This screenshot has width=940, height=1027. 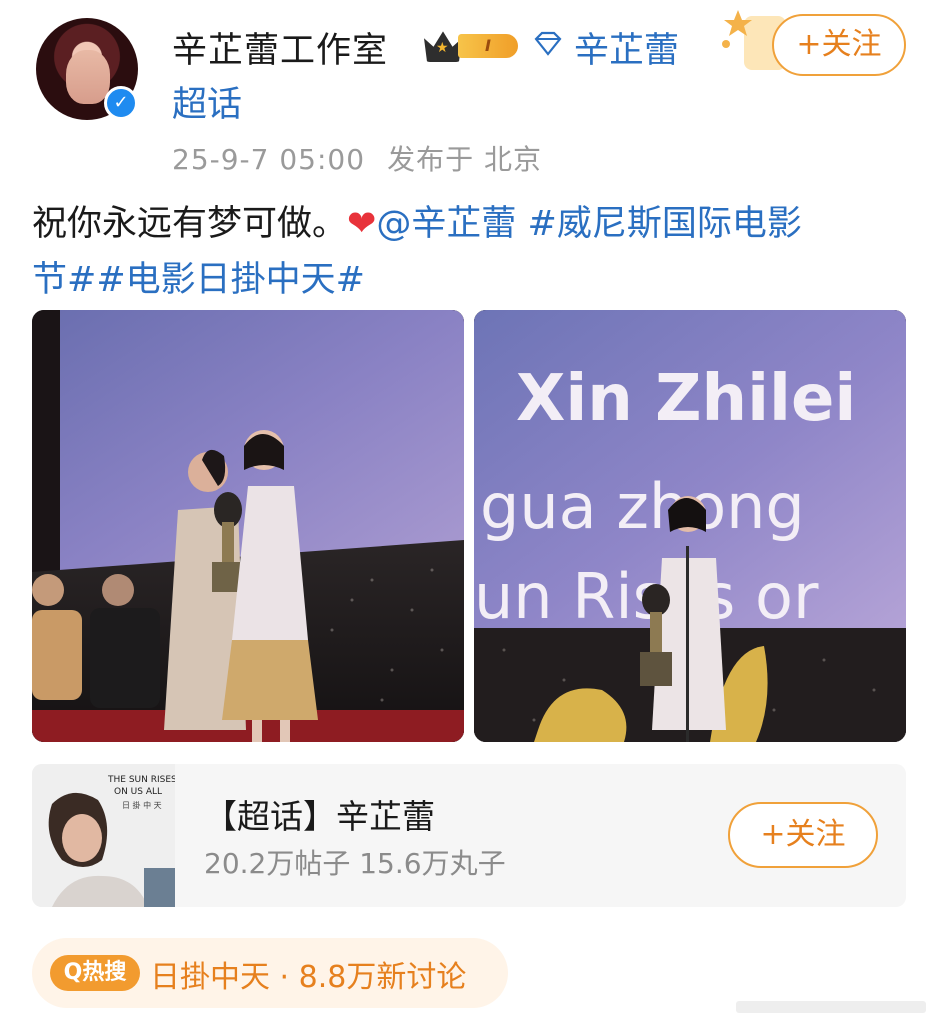 What do you see at coordinates (446, 224) in the screenshot?
I see `mention-link: @辛芷蕾` at bounding box center [446, 224].